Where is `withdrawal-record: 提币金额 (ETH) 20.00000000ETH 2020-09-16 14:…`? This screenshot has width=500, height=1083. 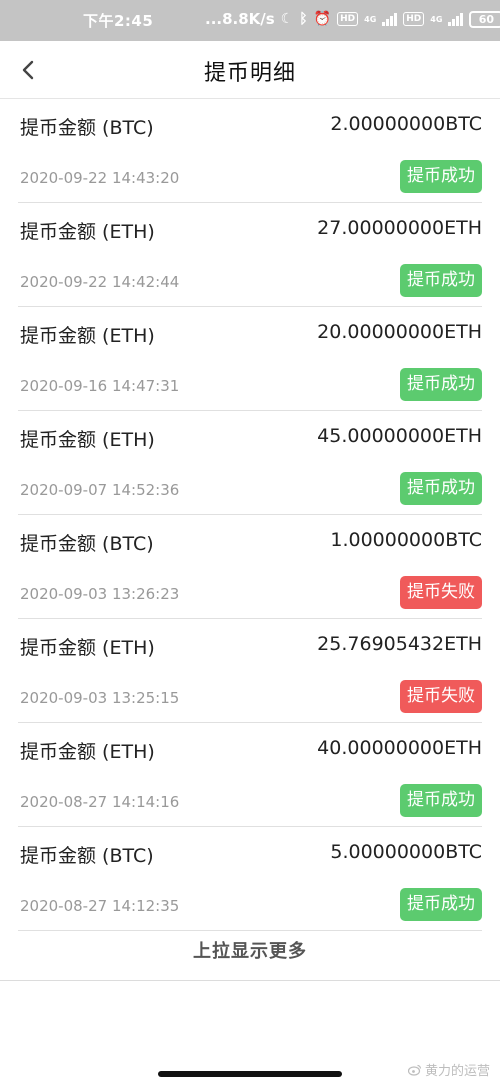 withdrawal-record: 提币金额 (ETH) 20.00000000ETH 2020-09-16 14:… is located at coordinates (250, 359).